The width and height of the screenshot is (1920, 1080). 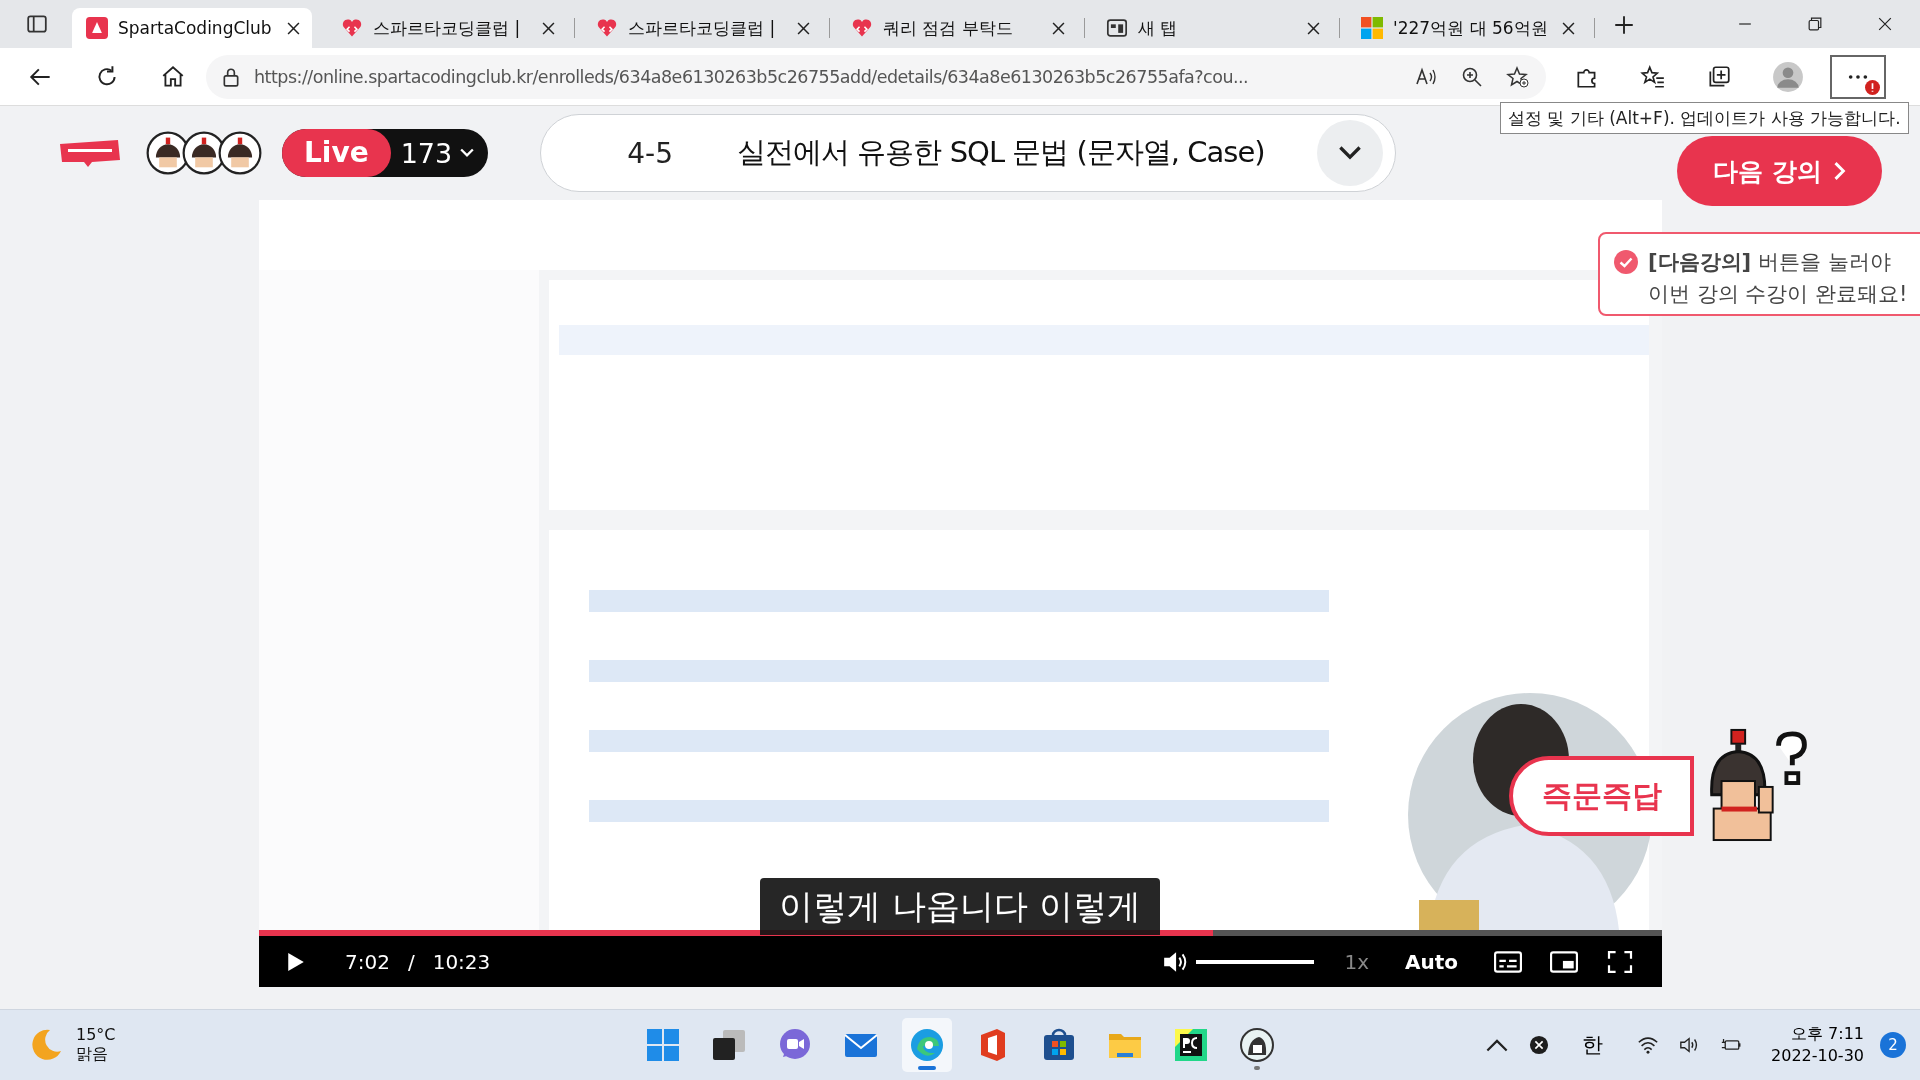 I want to click on input-method-indicator: 한, so click(x=1592, y=1045).